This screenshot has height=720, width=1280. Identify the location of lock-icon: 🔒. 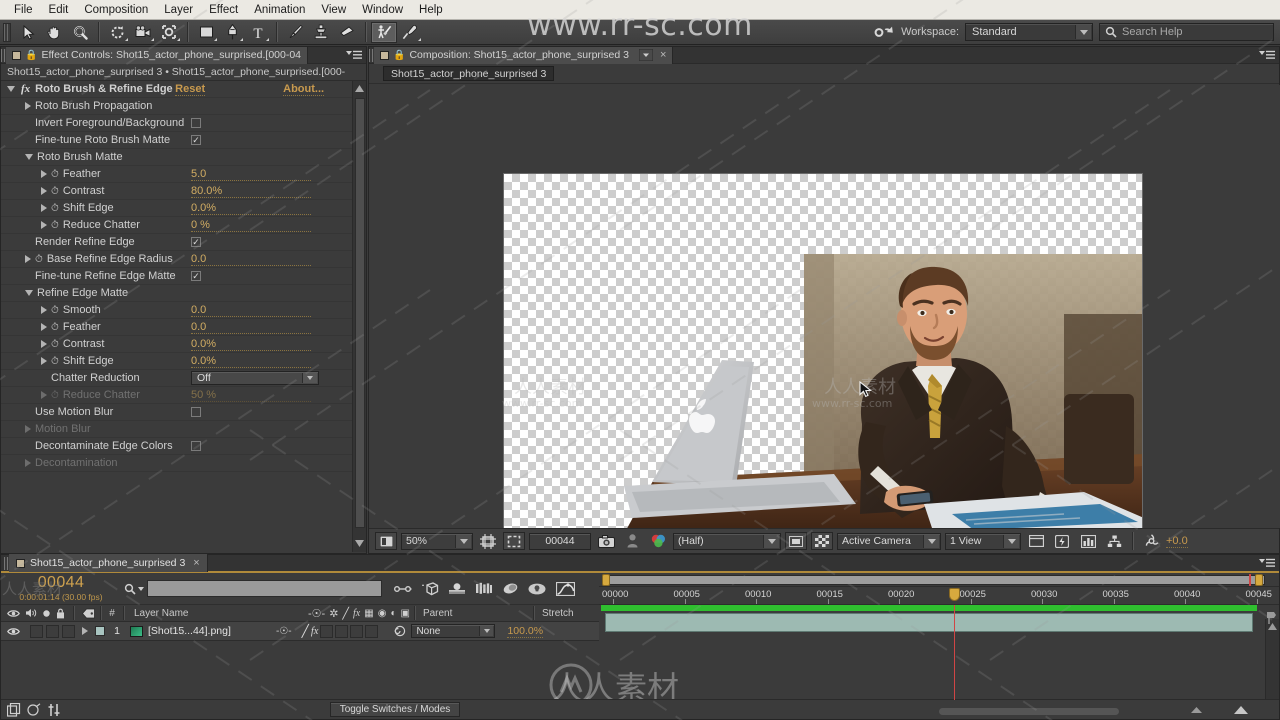
(31, 55).